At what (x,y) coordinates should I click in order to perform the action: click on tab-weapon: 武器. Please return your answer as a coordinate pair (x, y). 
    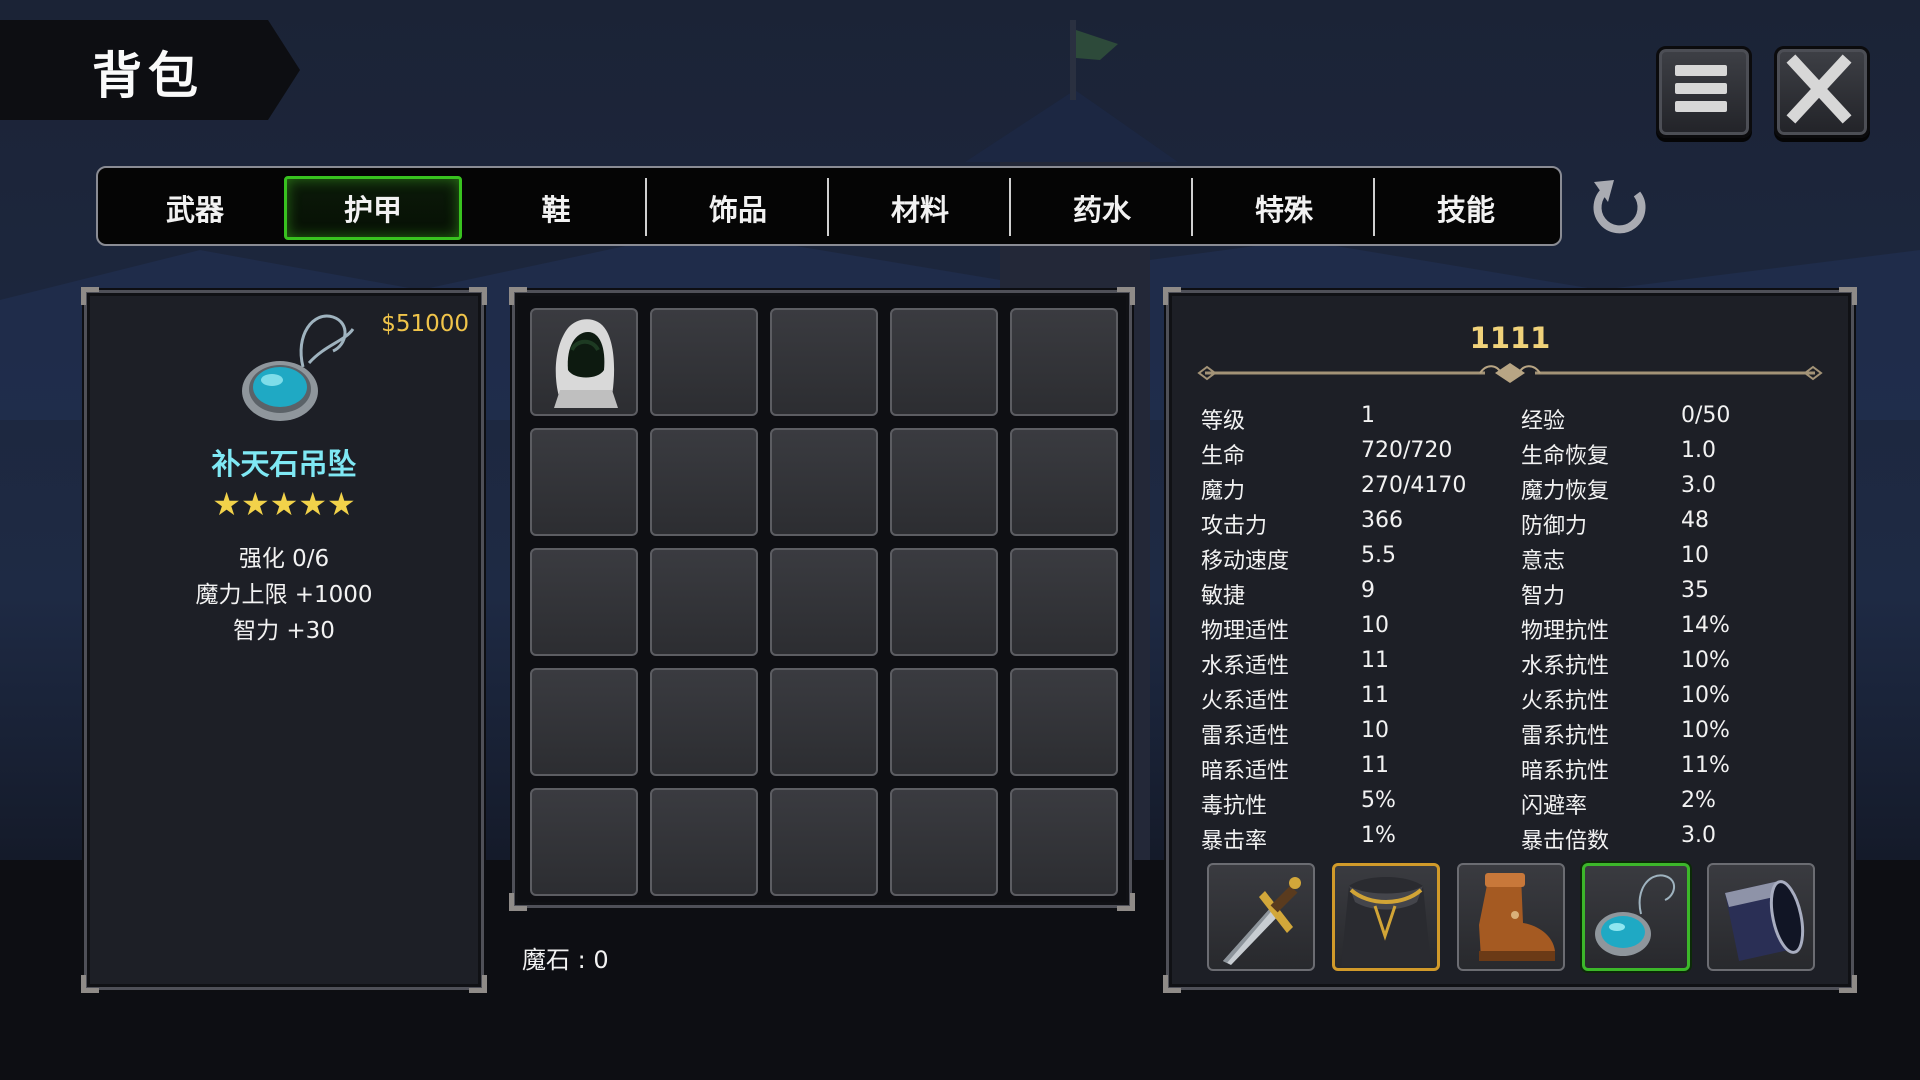
    Looking at the image, I should click on (195, 208).